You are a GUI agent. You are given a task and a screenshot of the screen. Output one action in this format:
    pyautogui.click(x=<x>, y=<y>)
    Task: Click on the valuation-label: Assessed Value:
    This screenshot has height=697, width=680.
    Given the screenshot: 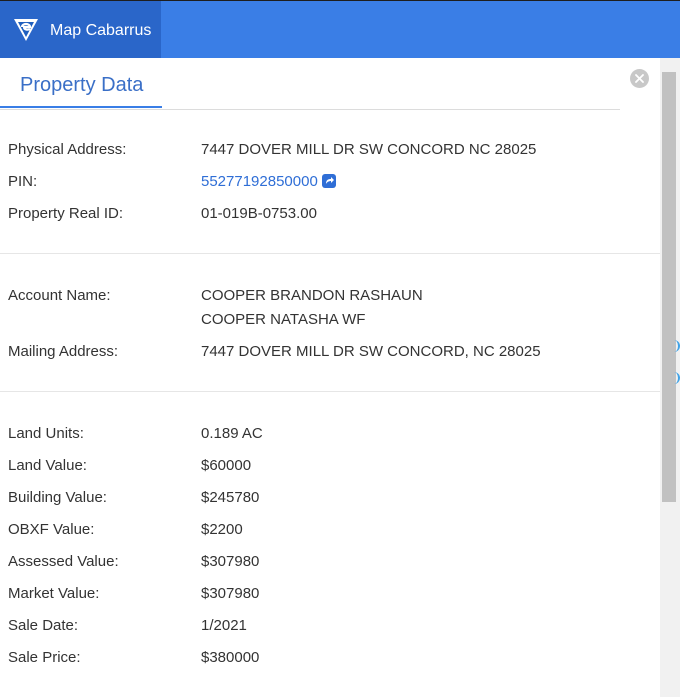 What is the action you would take?
    pyautogui.click(x=63, y=561)
    